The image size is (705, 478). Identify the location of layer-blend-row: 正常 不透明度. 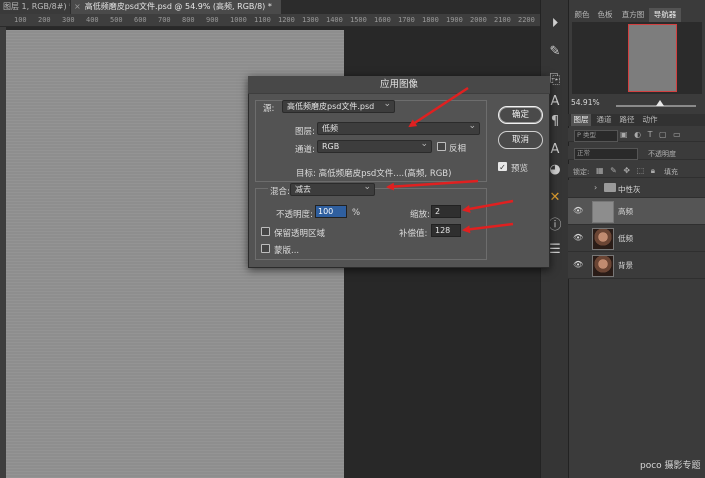
(636, 153).